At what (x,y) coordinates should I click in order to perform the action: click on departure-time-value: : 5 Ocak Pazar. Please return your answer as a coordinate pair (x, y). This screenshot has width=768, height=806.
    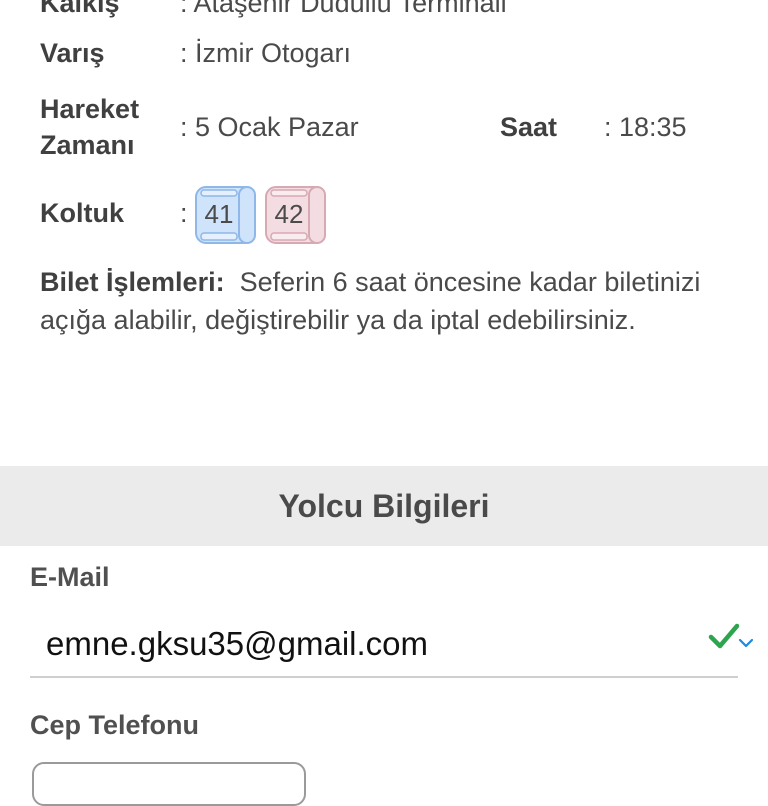
    Looking at the image, I should click on (269, 127).